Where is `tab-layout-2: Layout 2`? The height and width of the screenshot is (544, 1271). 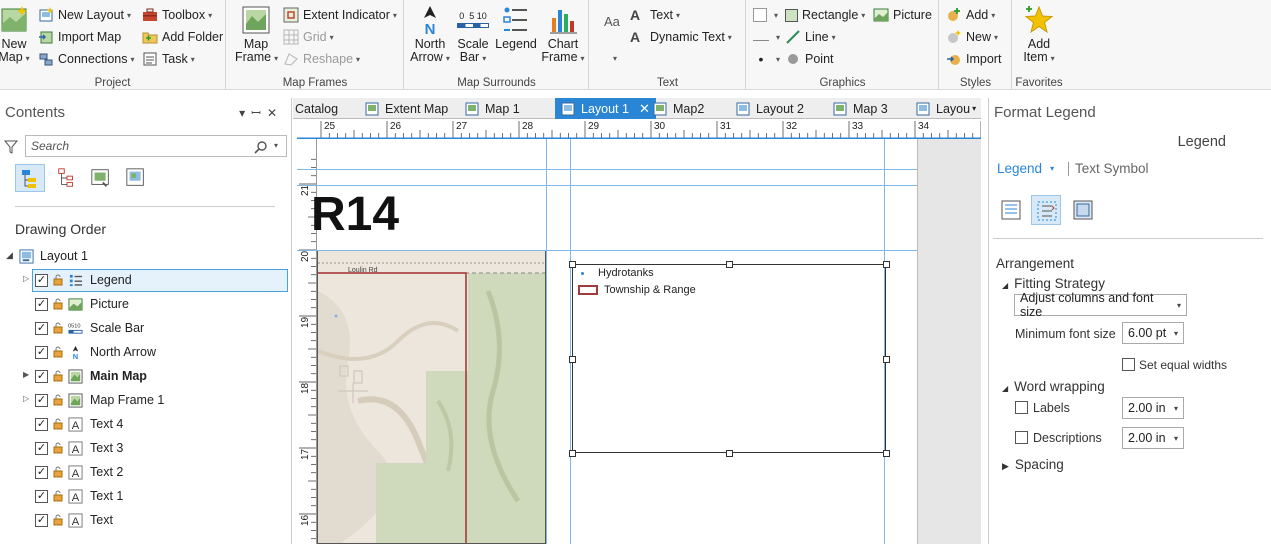 tab-layout-2: Layout 2 is located at coordinates (770, 108).